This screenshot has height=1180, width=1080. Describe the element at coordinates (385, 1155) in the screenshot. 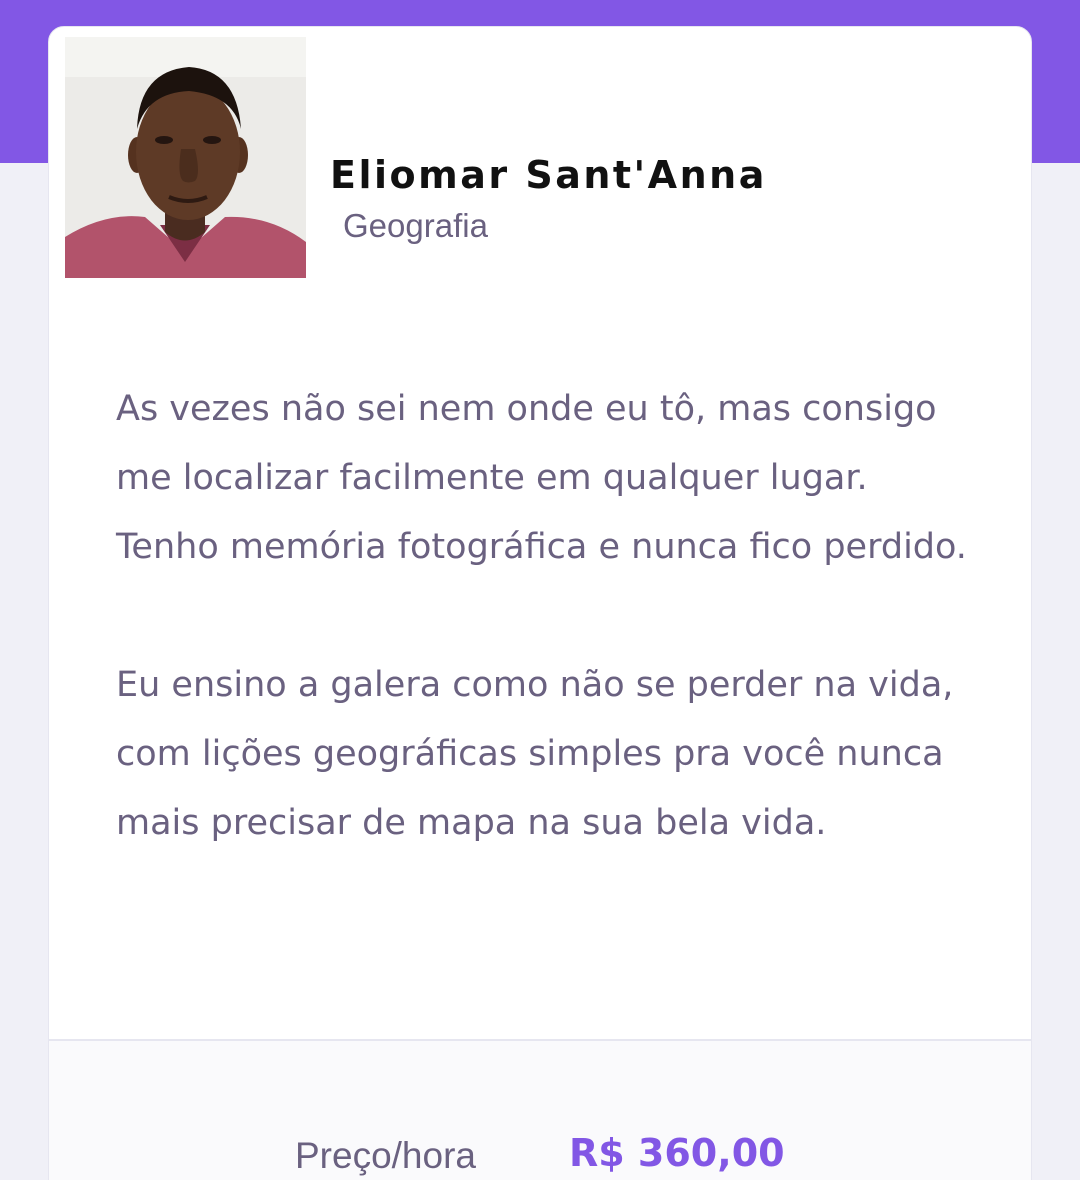

I see `price-label: Preço/hora` at that location.